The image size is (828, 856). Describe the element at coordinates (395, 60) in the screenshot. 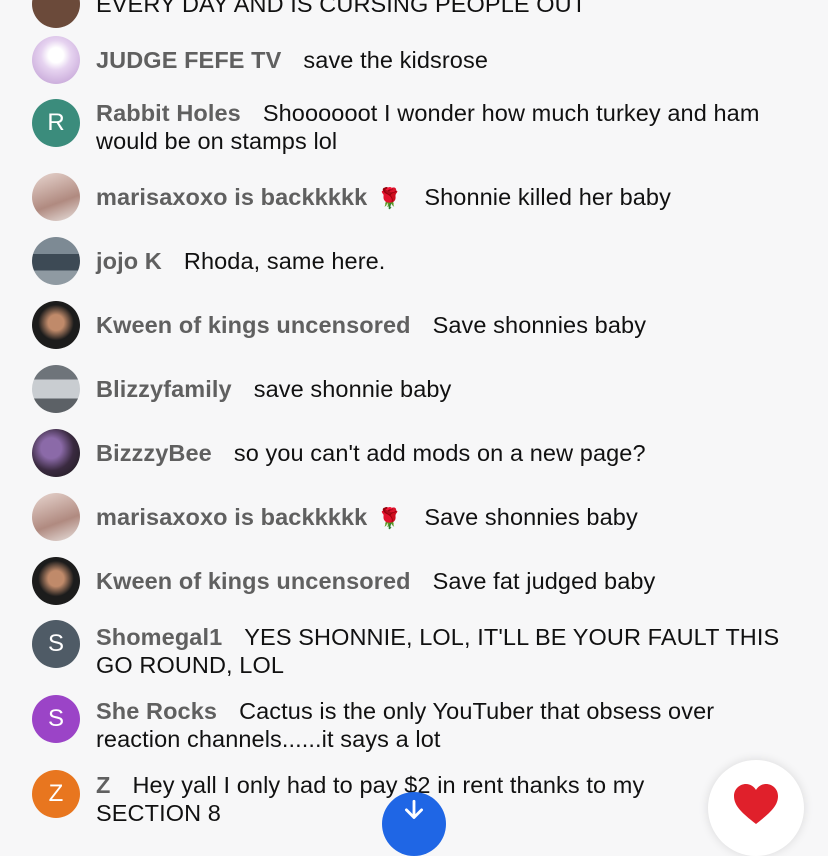

I see `message-body: save the kidsrose` at that location.